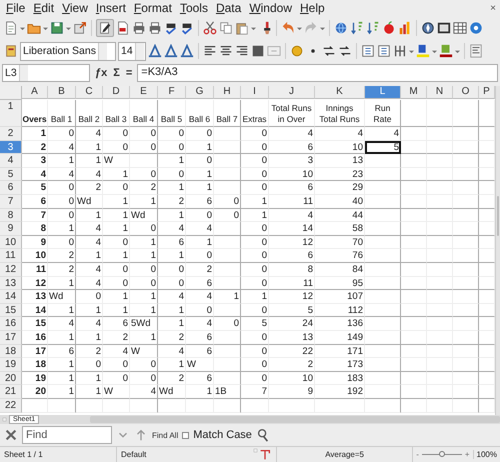 This screenshot has height=462, width=500. I want to click on frame-icon, so click(444, 28).